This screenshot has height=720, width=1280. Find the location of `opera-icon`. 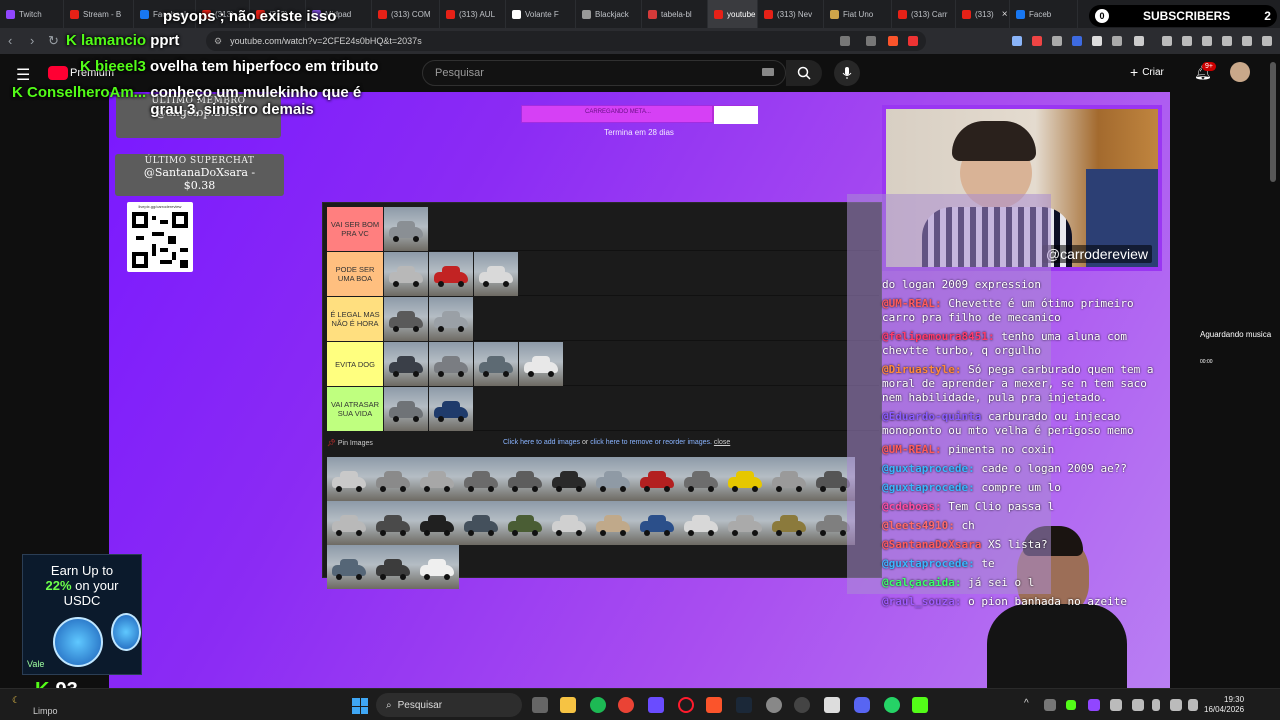

opera-icon is located at coordinates (686, 705).